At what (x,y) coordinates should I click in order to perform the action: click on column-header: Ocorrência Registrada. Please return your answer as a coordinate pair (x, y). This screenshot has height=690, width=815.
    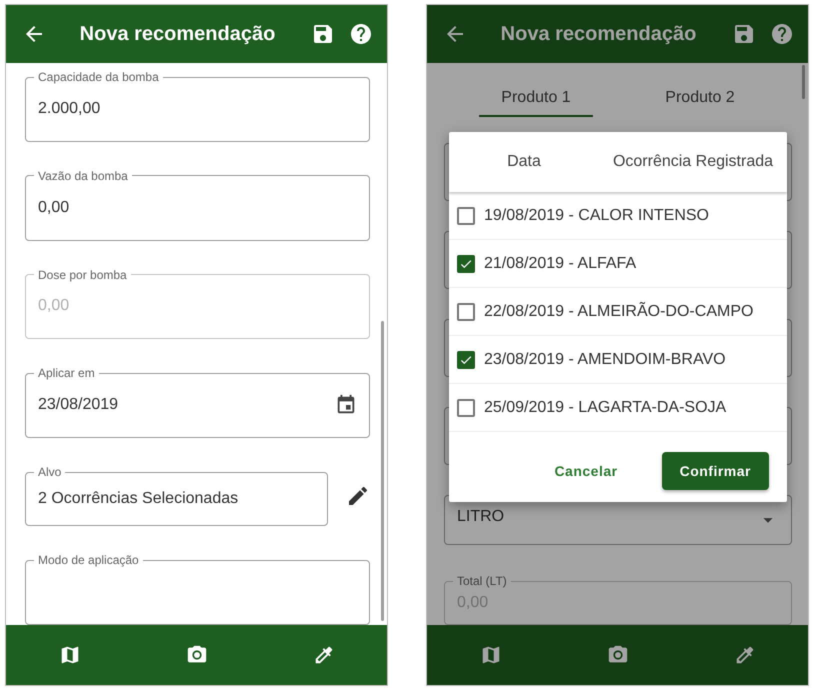
    Looking at the image, I should click on (693, 162).